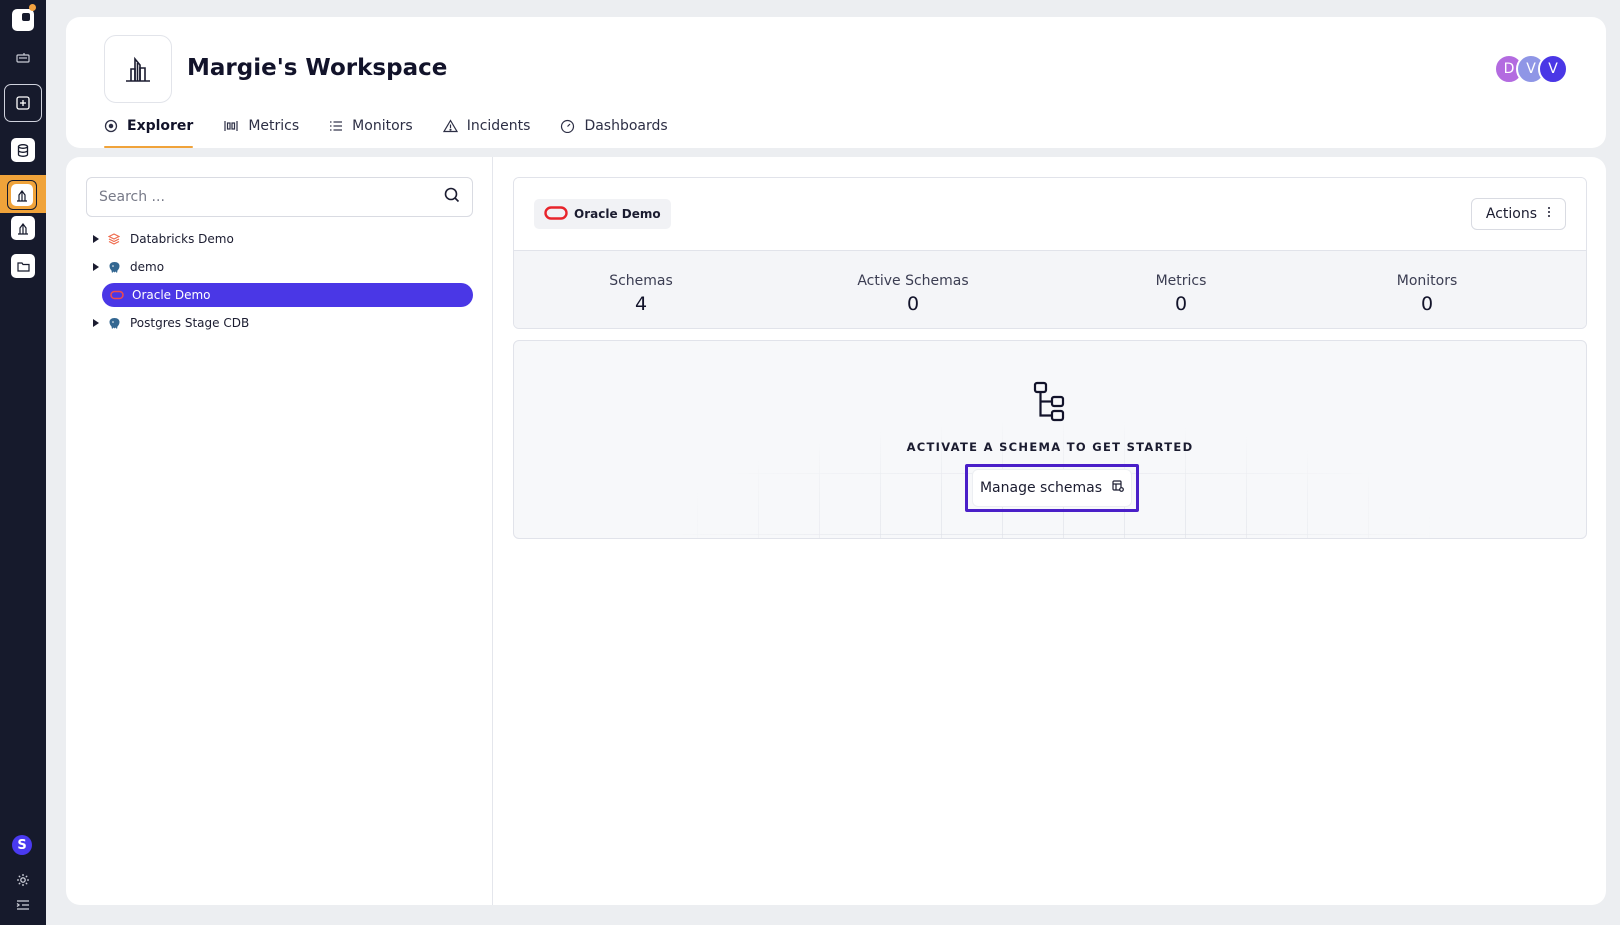 This screenshot has width=1620, height=925. Describe the element at coordinates (23, 228) in the screenshot. I see `workspace-alt-icon` at that location.